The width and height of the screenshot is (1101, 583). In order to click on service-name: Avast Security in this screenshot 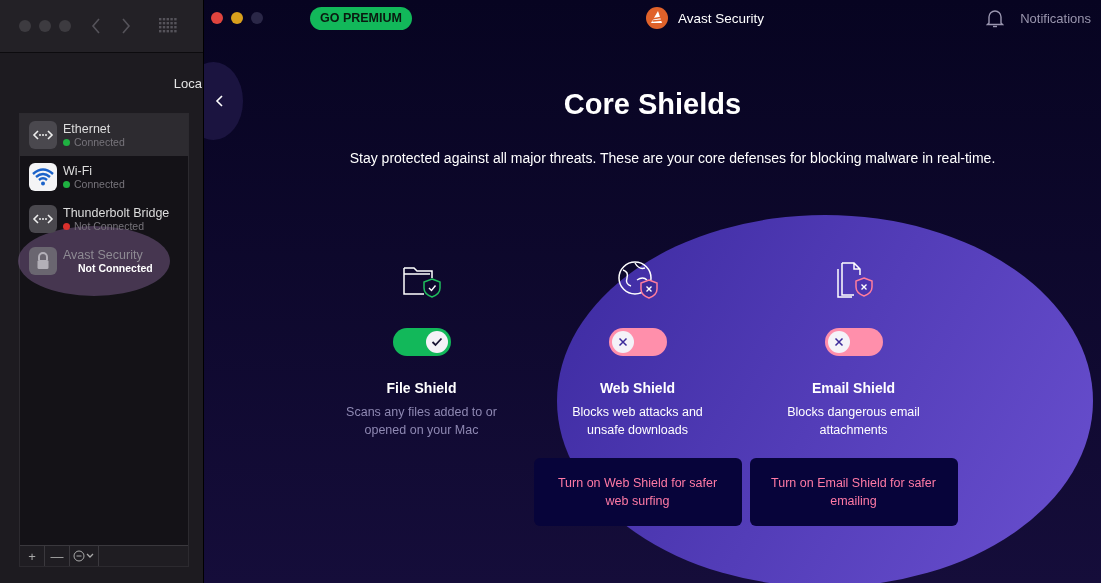, I will do `click(103, 255)`.